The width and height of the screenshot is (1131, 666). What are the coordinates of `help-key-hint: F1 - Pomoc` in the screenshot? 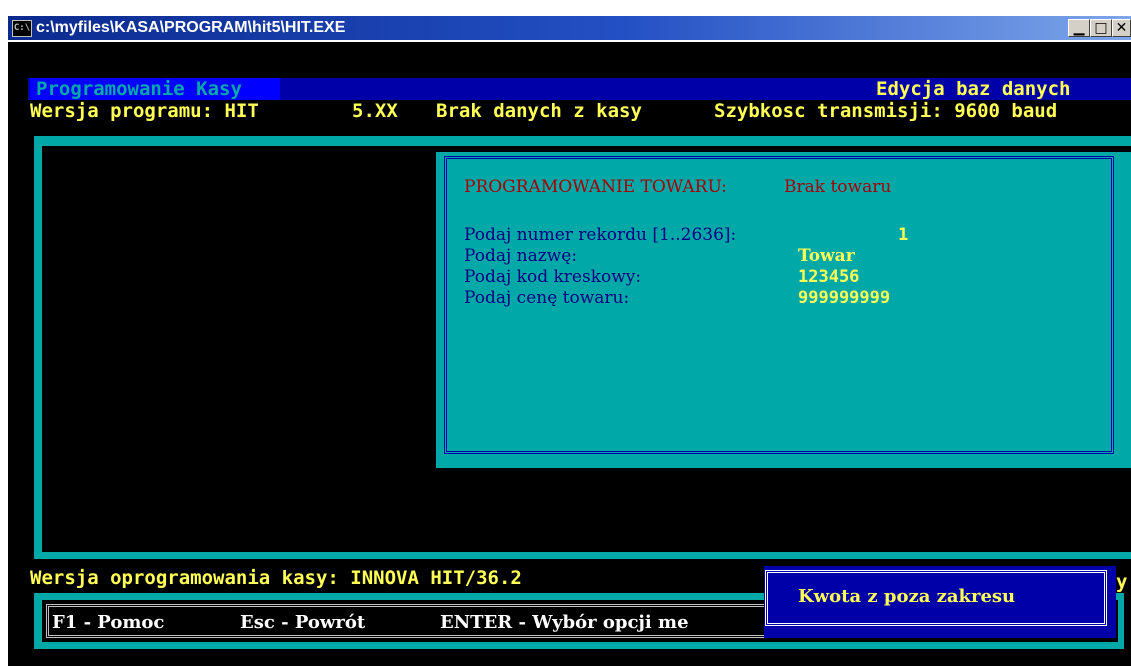 It's located at (108, 623).